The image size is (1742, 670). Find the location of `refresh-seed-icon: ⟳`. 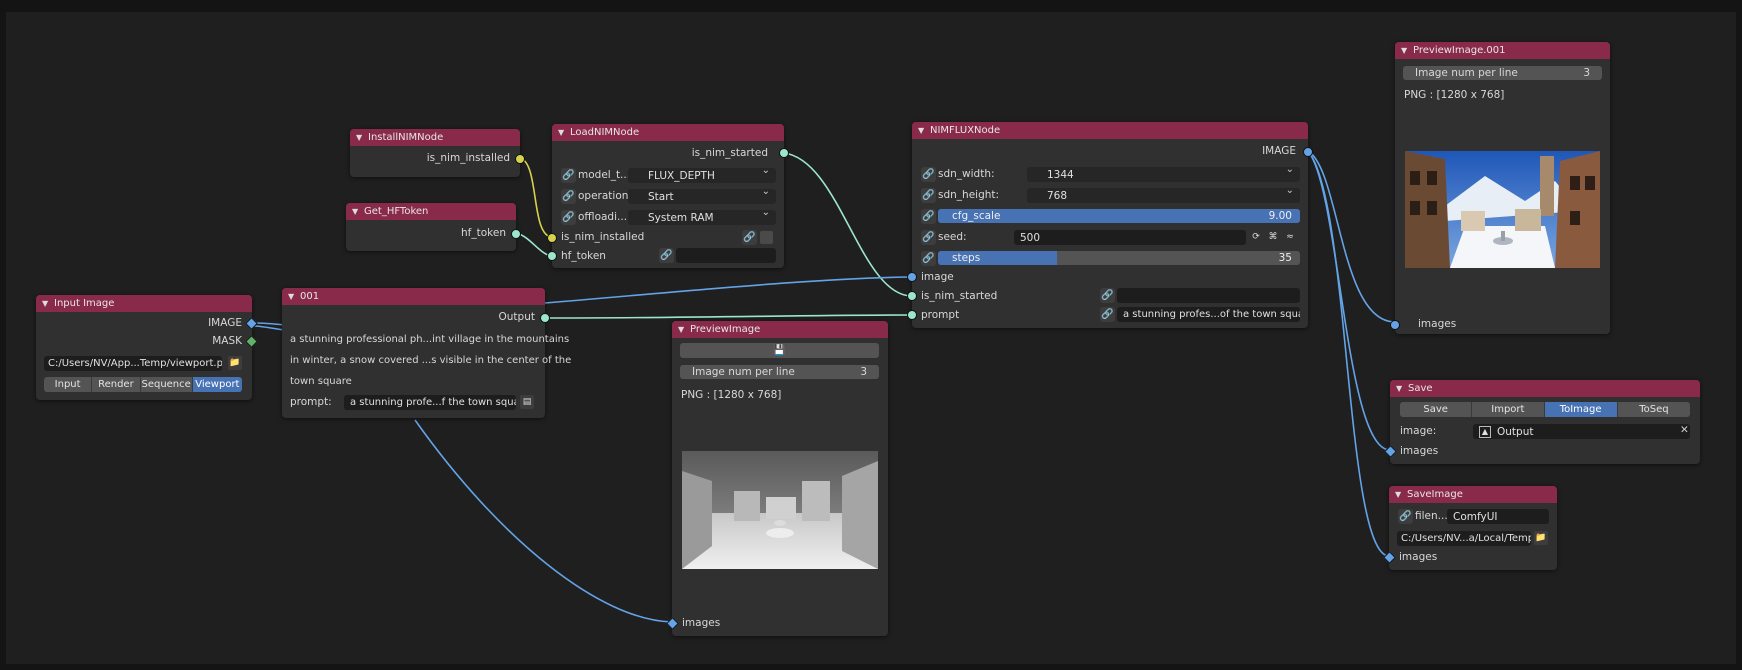

refresh-seed-icon: ⟳ is located at coordinates (1256, 237).